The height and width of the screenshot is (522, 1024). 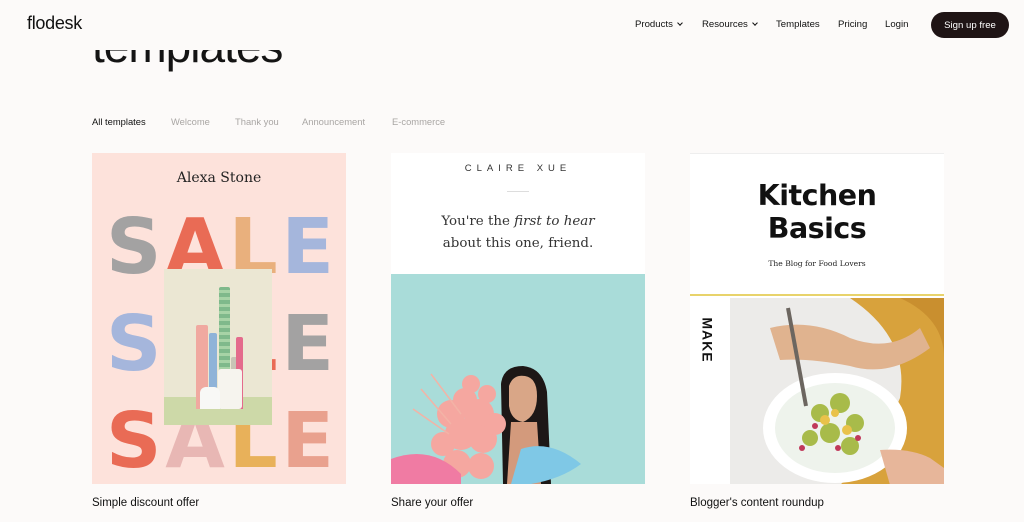 What do you see at coordinates (119, 121) in the screenshot?
I see `filter-all-templates: All templates` at bounding box center [119, 121].